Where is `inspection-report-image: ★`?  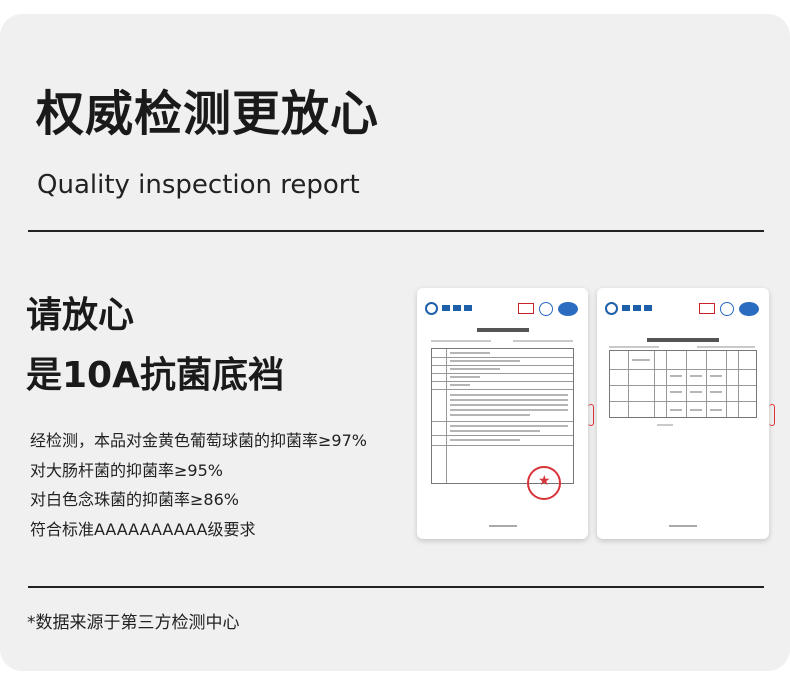
inspection-report-image: ★ is located at coordinates (502, 413).